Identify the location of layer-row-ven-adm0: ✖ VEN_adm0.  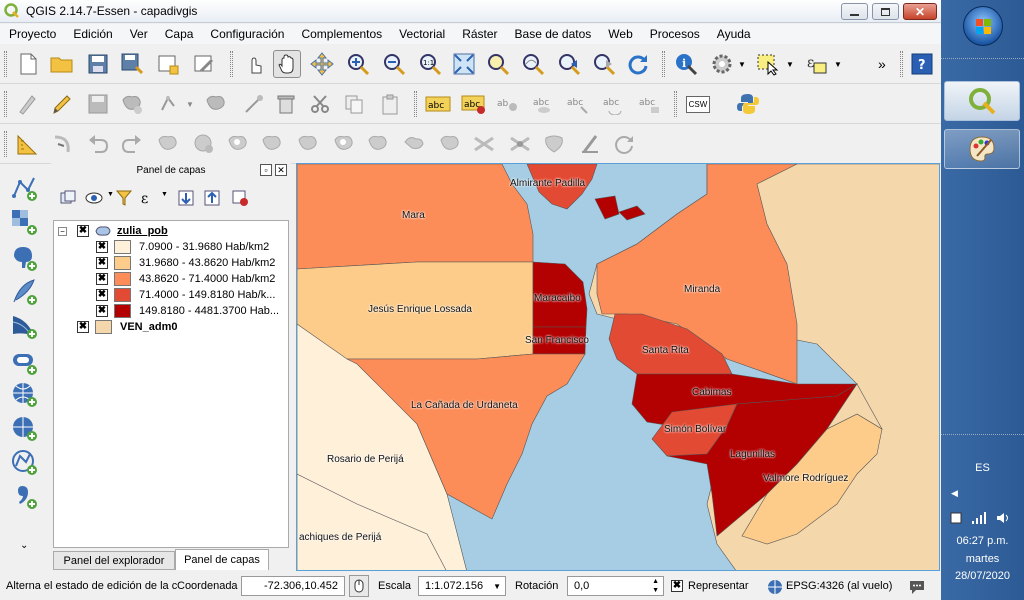
(127, 327).